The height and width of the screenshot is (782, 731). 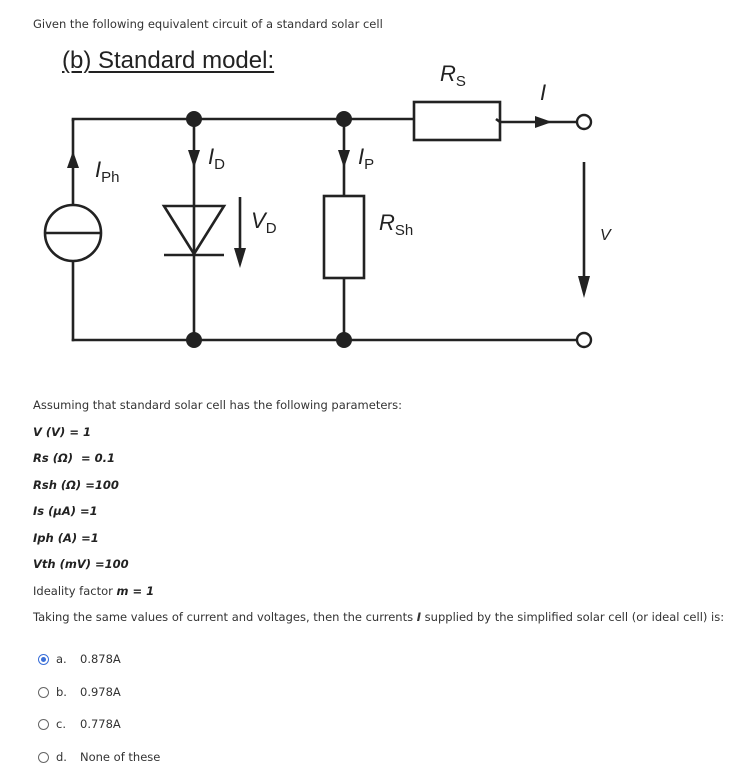 What do you see at coordinates (64, 692) in the screenshot?
I see `option-letter: b.` at bounding box center [64, 692].